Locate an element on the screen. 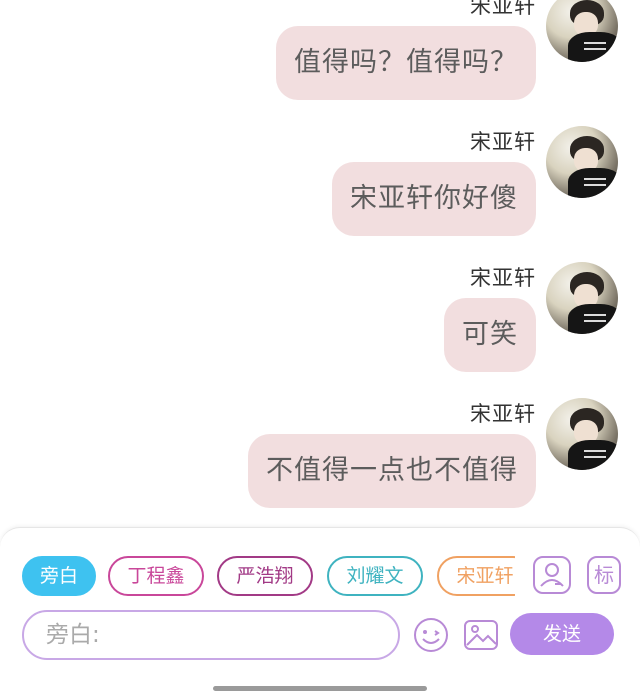 The height and width of the screenshot is (696, 640). image-button is located at coordinates (481, 635).